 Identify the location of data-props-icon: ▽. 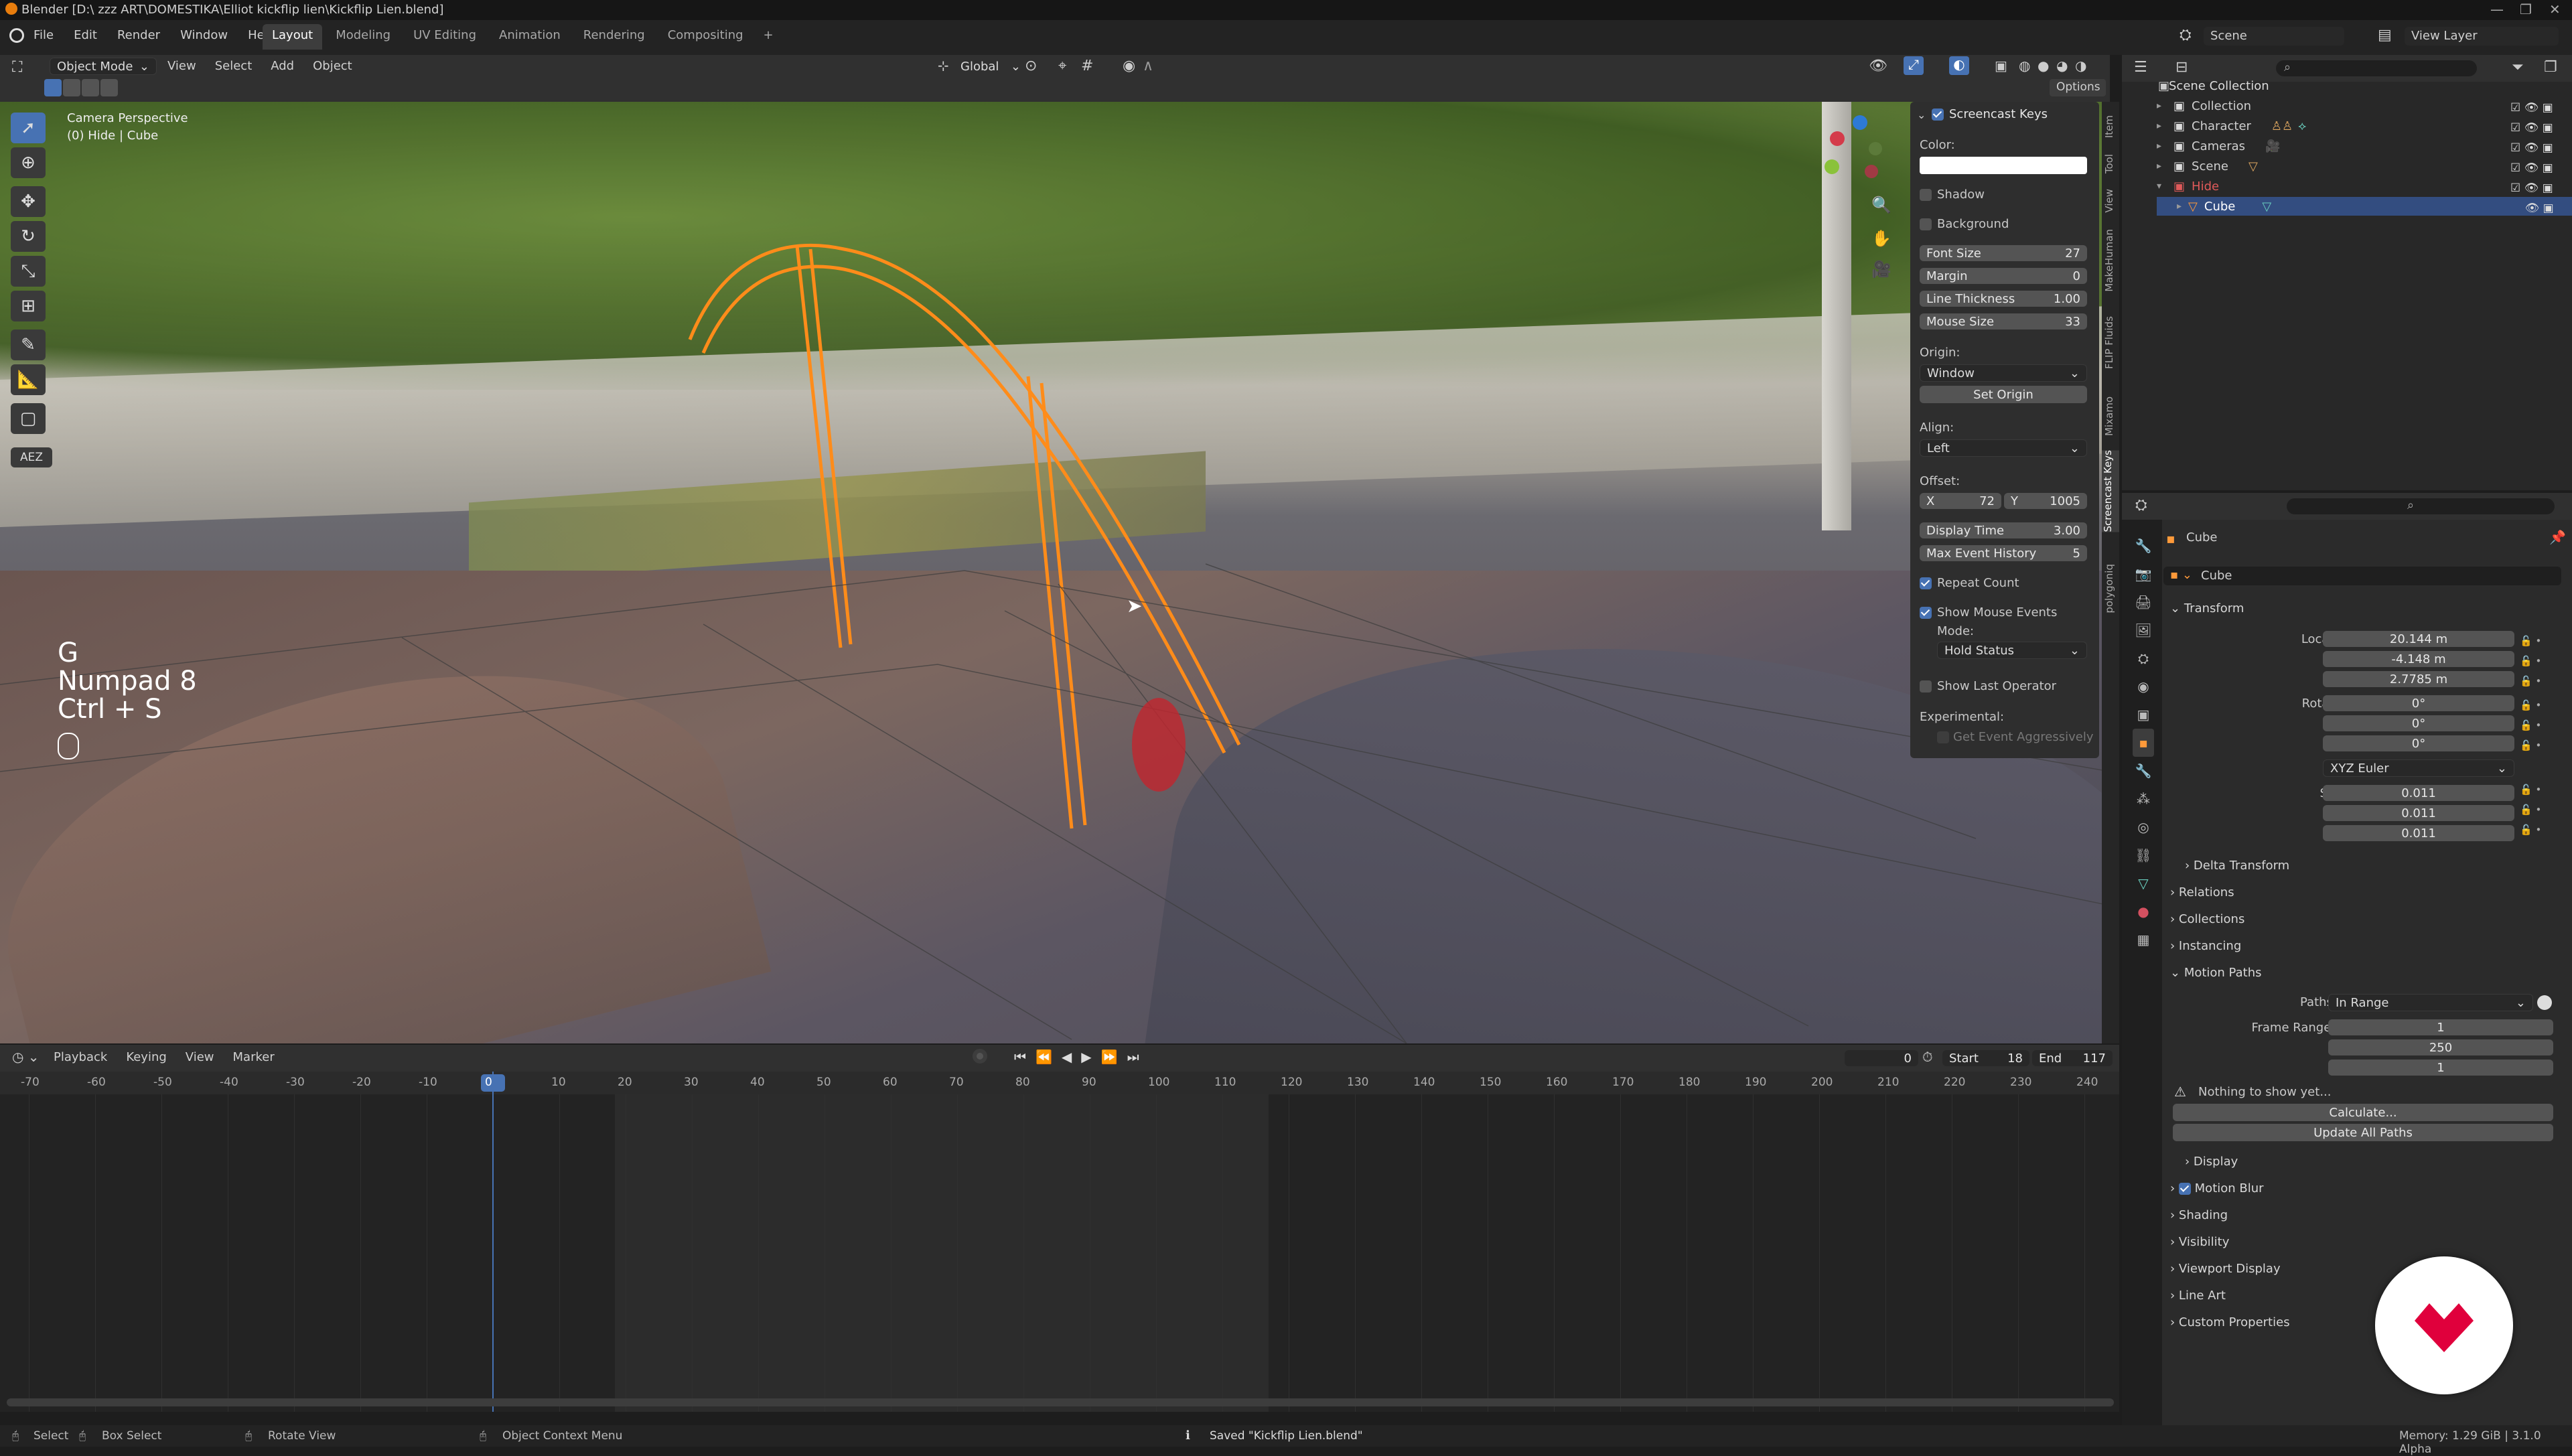
(2143, 883).